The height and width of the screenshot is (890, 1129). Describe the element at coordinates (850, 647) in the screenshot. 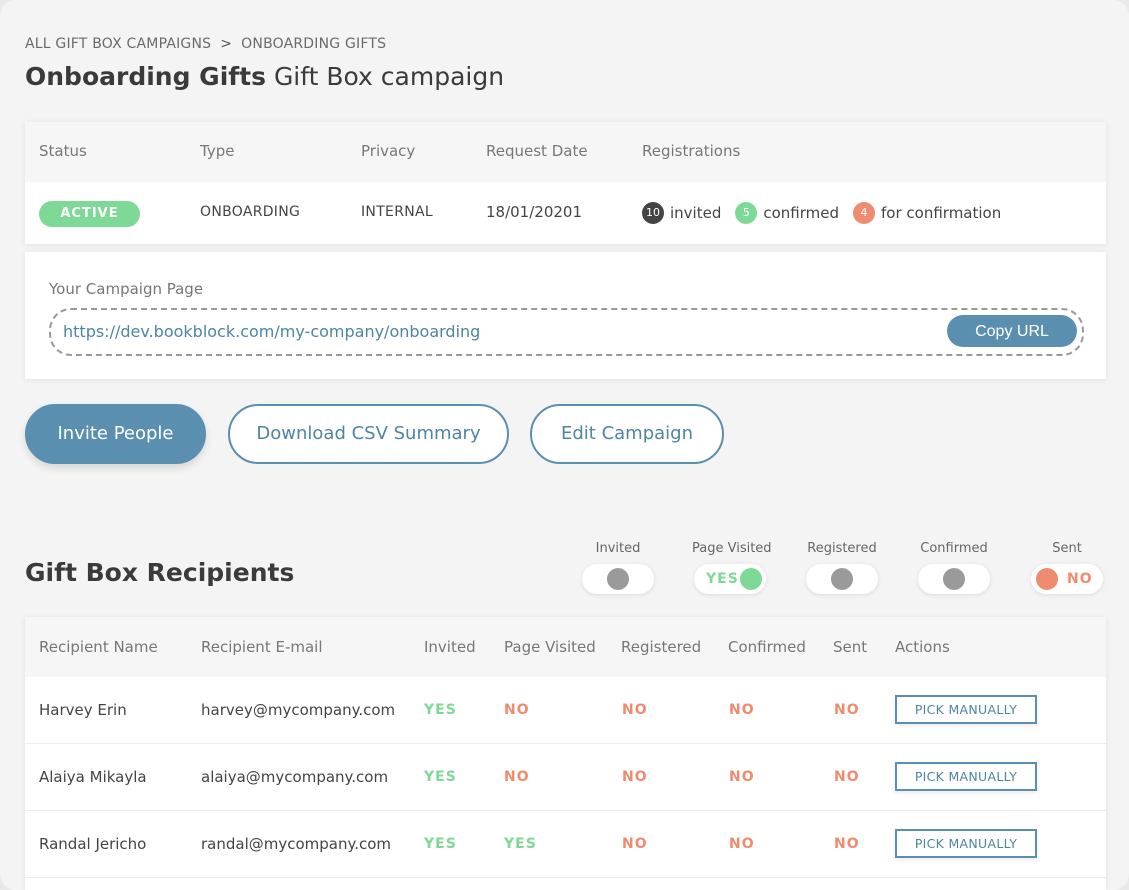

I see `column-header-sent: Sent` at that location.